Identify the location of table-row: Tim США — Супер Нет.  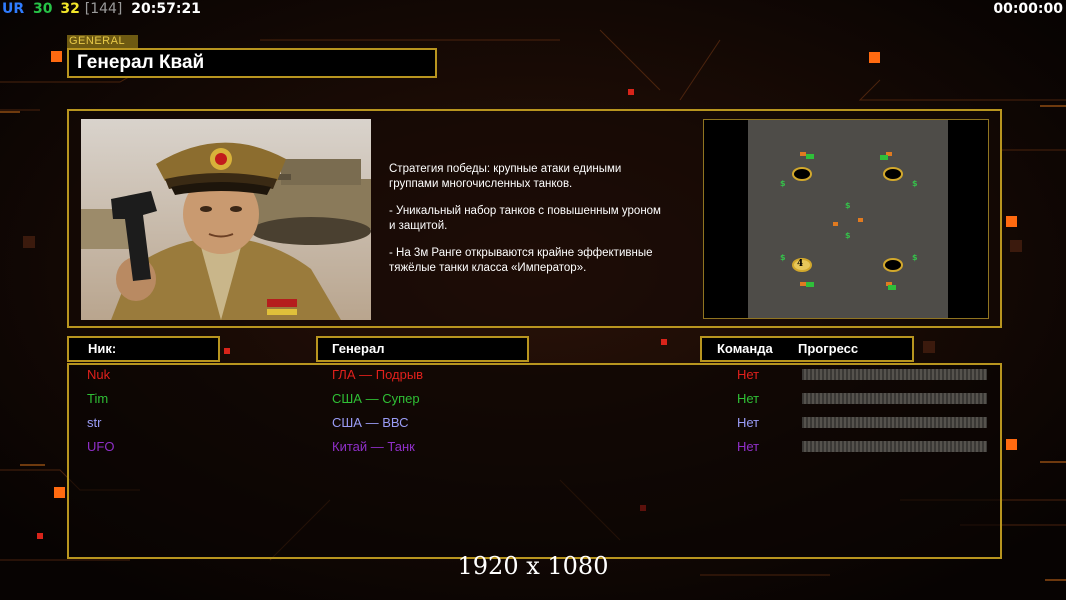
(536, 399).